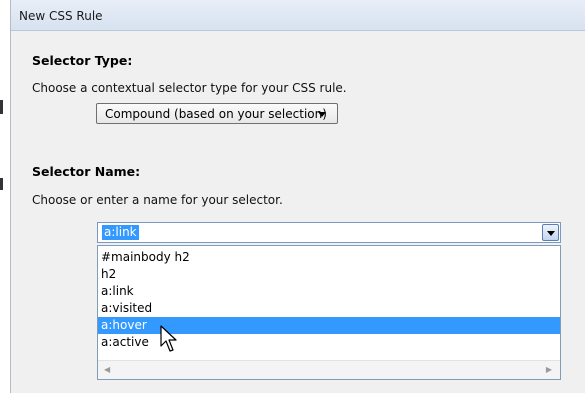 This screenshot has height=393, width=585. Describe the element at coordinates (86, 171) in the screenshot. I see `selector-name-heading: Selector Name:` at that location.